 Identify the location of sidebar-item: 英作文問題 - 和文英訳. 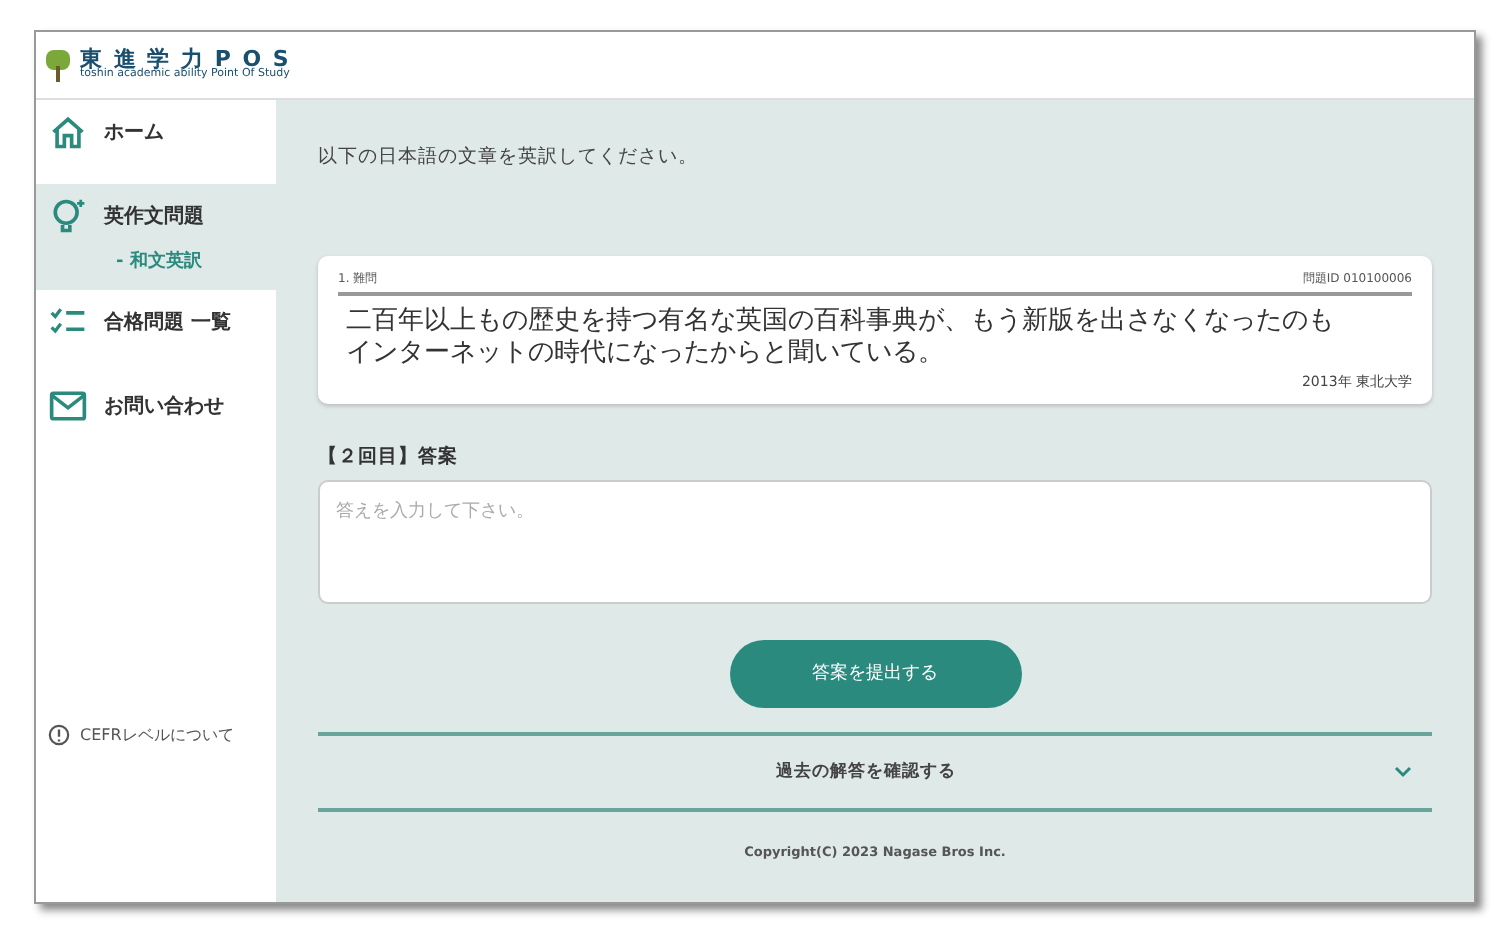
(156, 237).